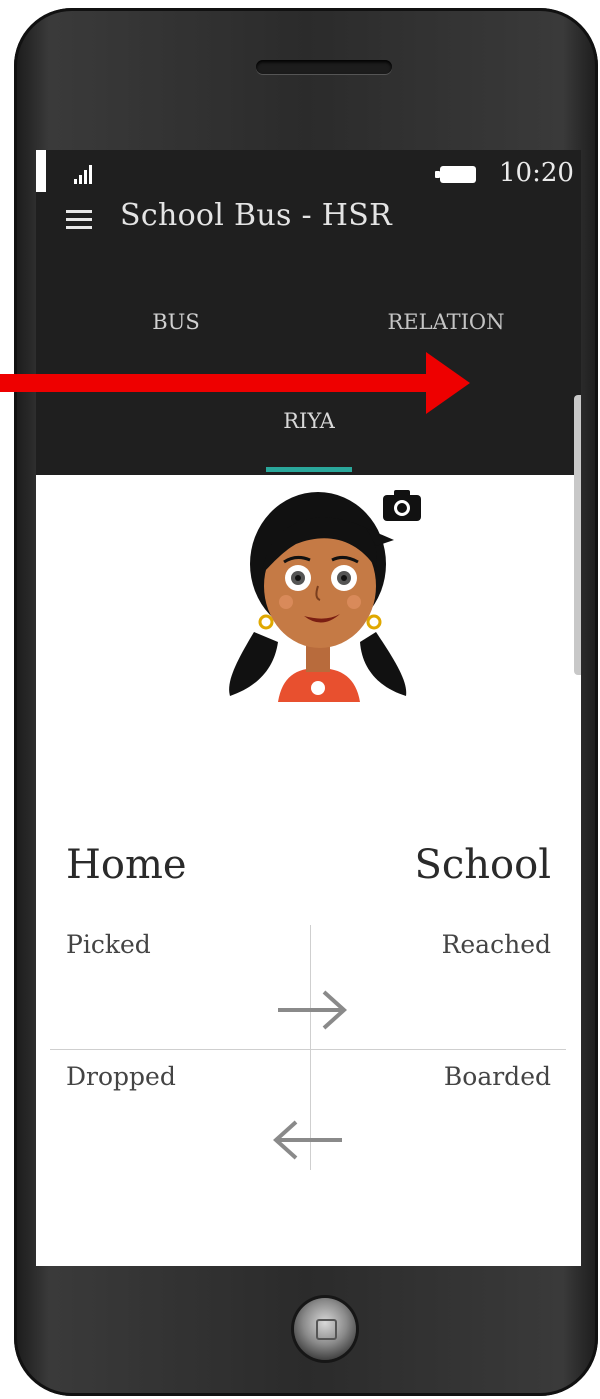 This screenshot has width=600, height=1399. Describe the element at coordinates (536, 173) in the screenshot. I see `status-time: 10:20` at that location.